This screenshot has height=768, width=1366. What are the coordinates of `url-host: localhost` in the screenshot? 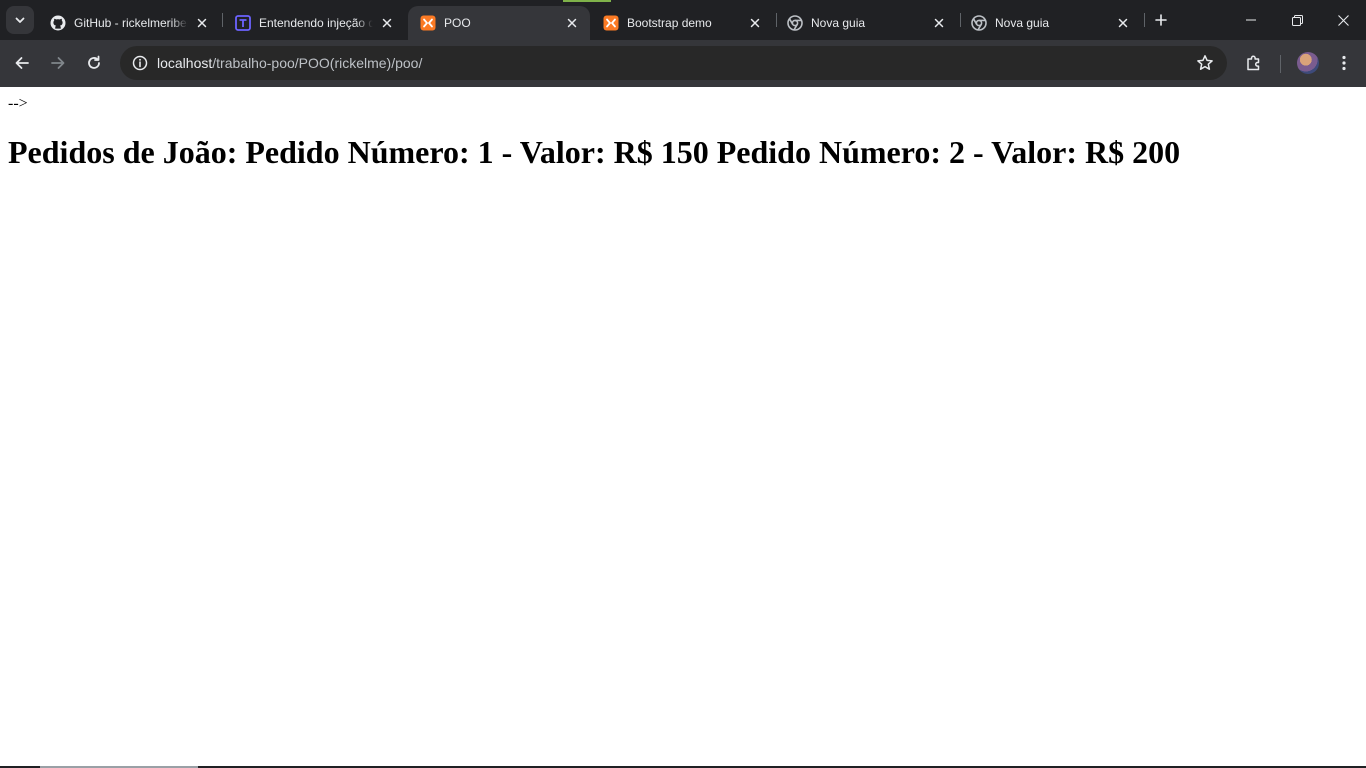 It's located at (185, 63).